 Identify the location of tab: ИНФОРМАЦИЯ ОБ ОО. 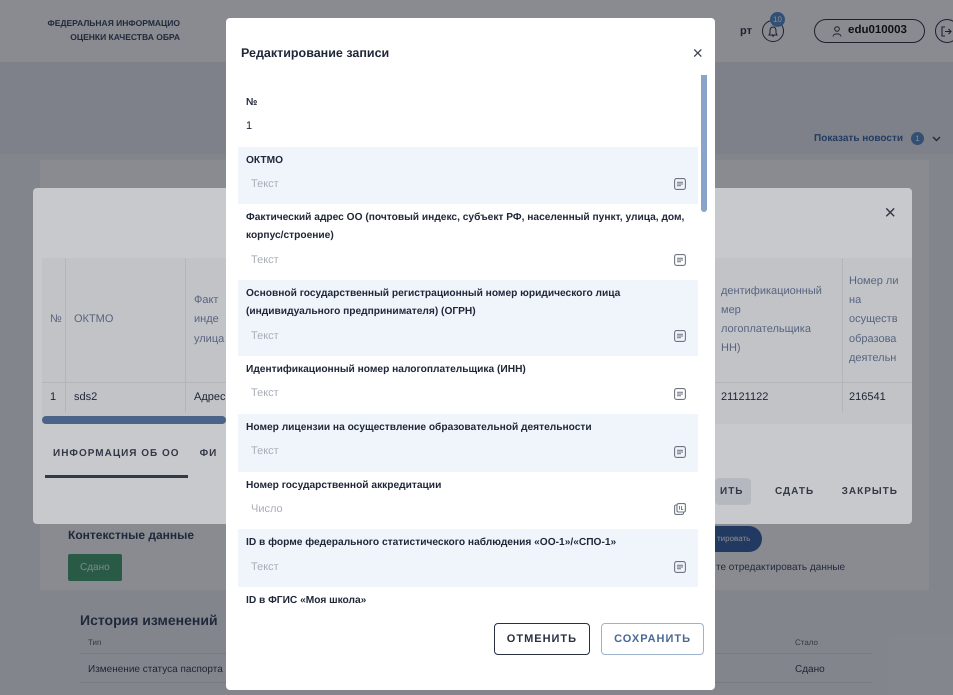
(116, 459).